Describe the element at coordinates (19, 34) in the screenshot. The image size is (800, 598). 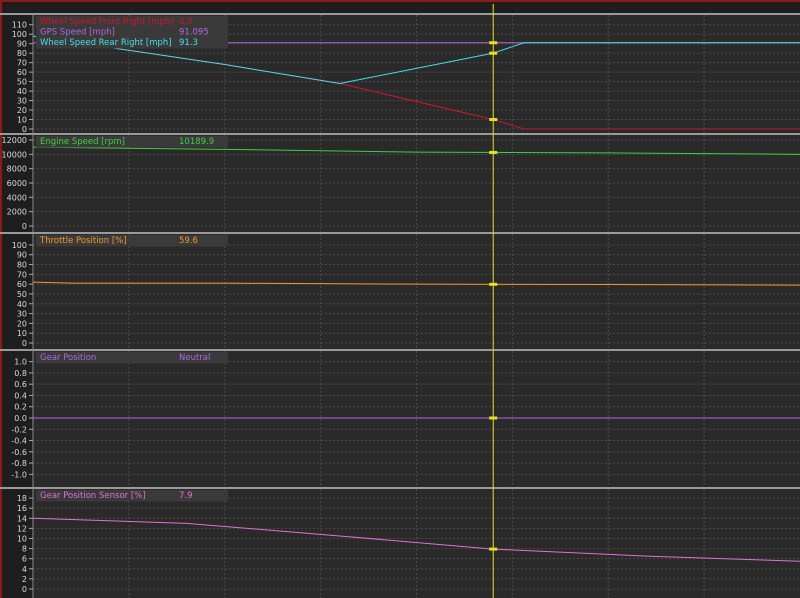
I see `panel-1-y-tick-label: 100` at that location.